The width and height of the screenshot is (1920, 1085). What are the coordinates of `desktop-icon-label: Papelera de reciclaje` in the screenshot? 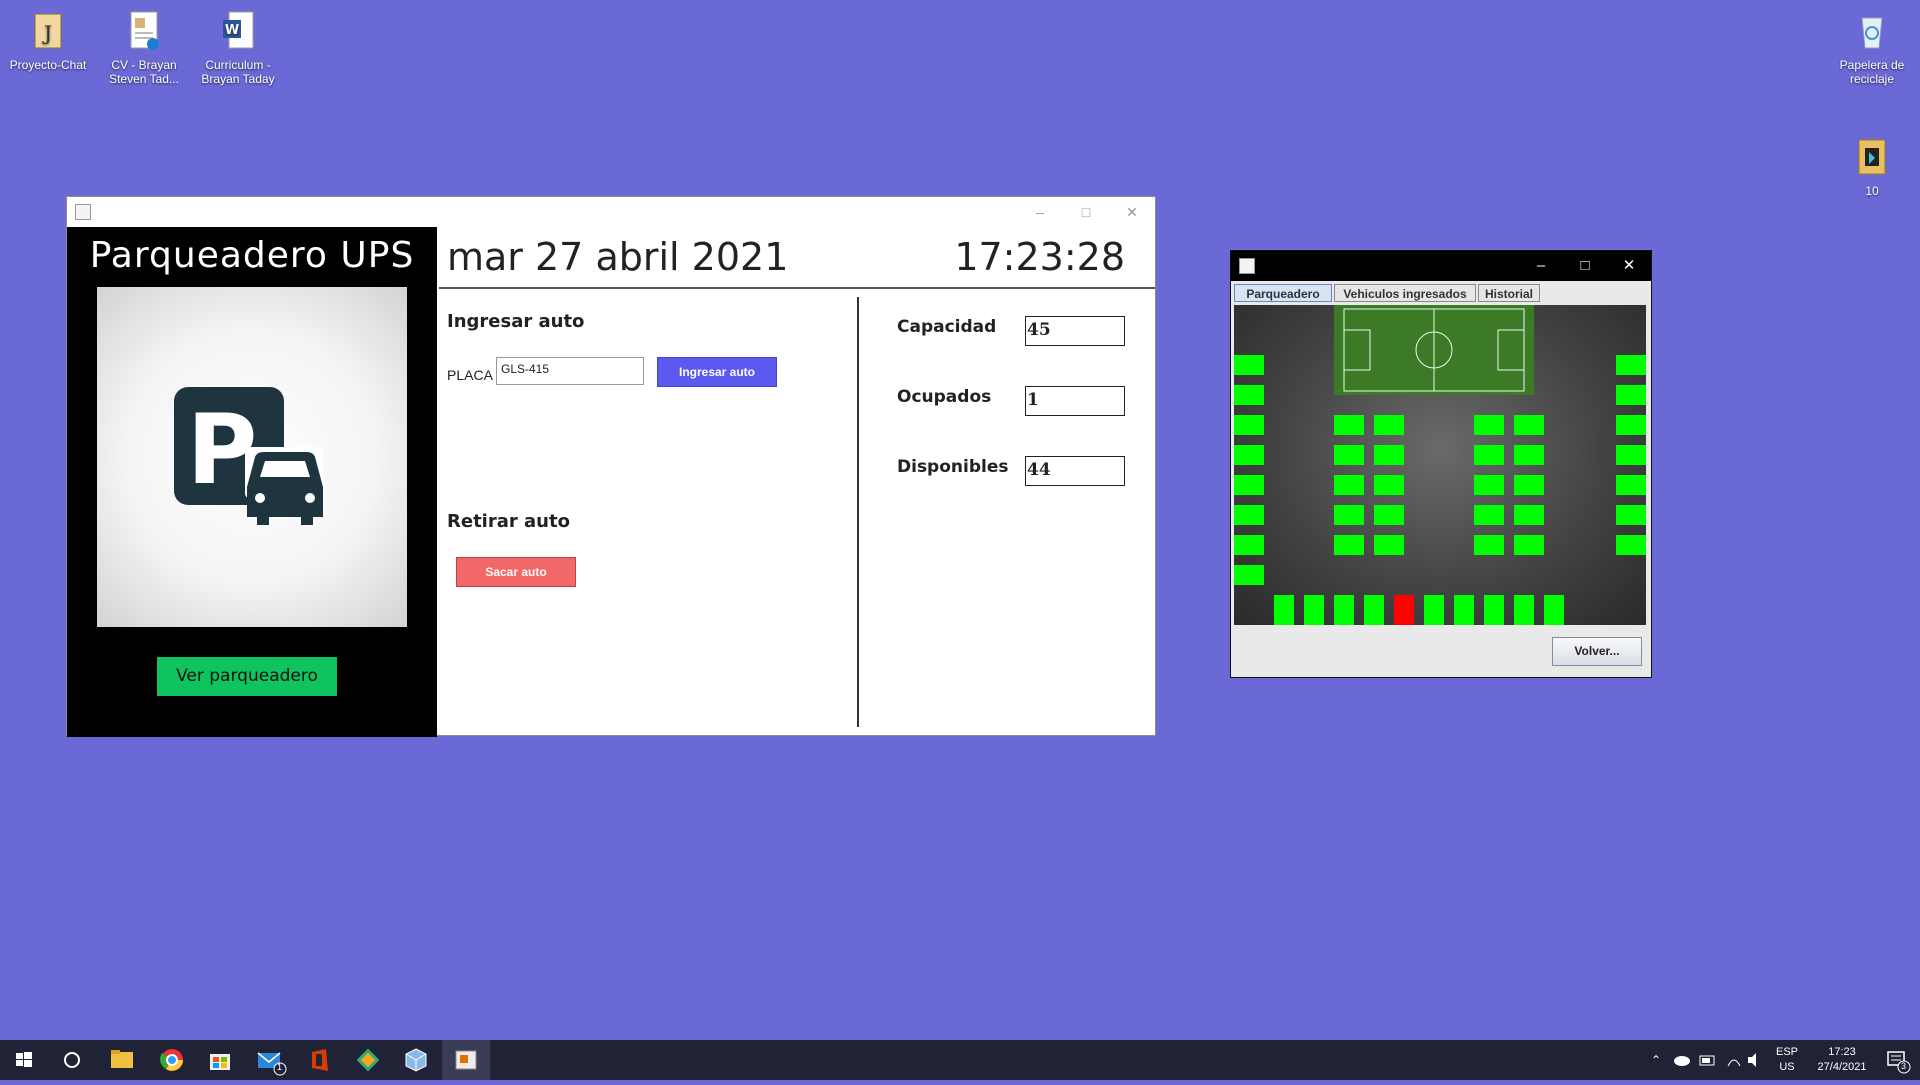 It's located at (1872, 72).